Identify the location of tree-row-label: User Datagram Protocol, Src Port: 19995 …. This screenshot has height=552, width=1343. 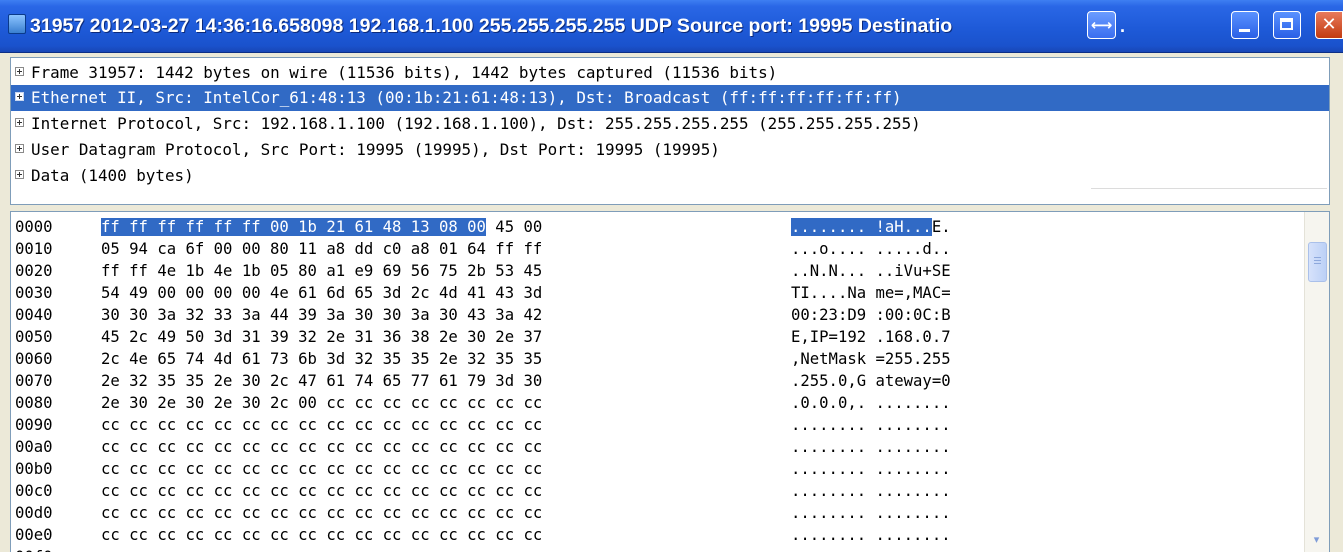
(375, 149).